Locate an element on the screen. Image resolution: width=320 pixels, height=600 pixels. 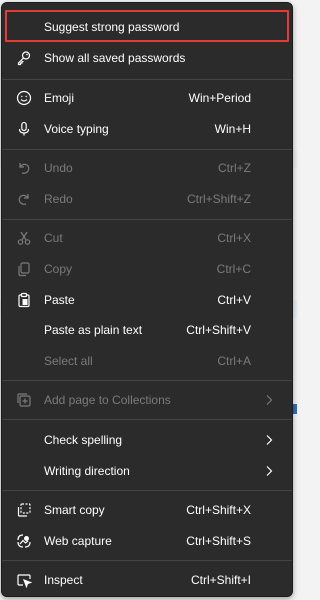
undo-icon is located at coordinates (24, 168).